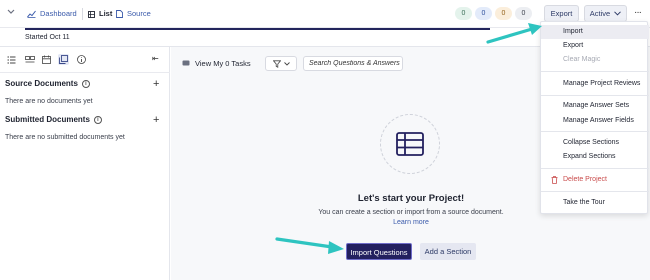 Image resolution: width=650 pixels, height=280 pixels. I want to click on menu-item-export: Export, so click(595, 46).